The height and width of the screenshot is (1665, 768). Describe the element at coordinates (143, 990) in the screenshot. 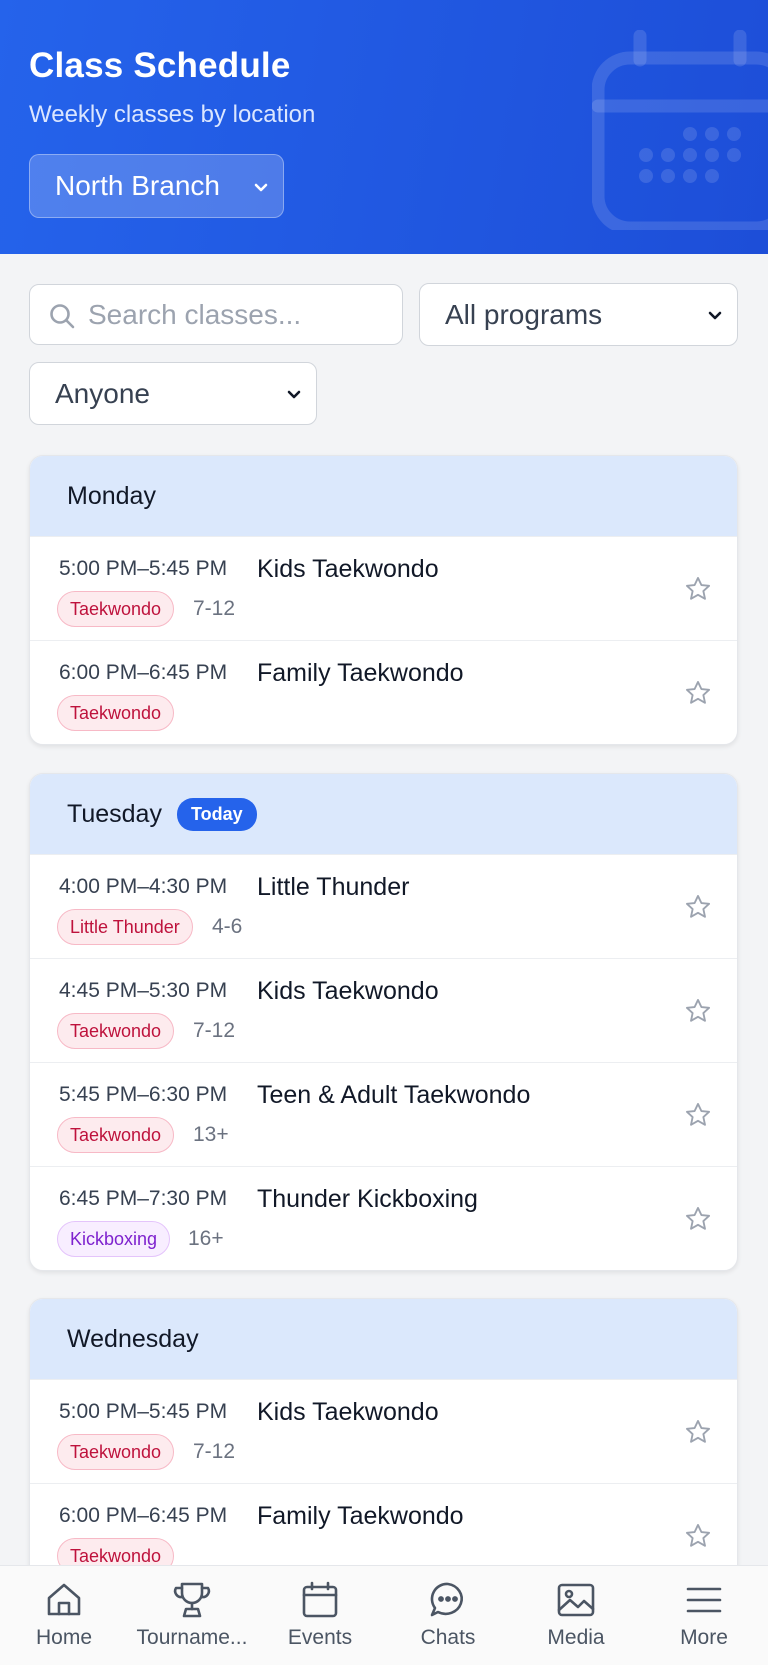

I see `class-time: 4:45 PM–5:30 PM` at that location.